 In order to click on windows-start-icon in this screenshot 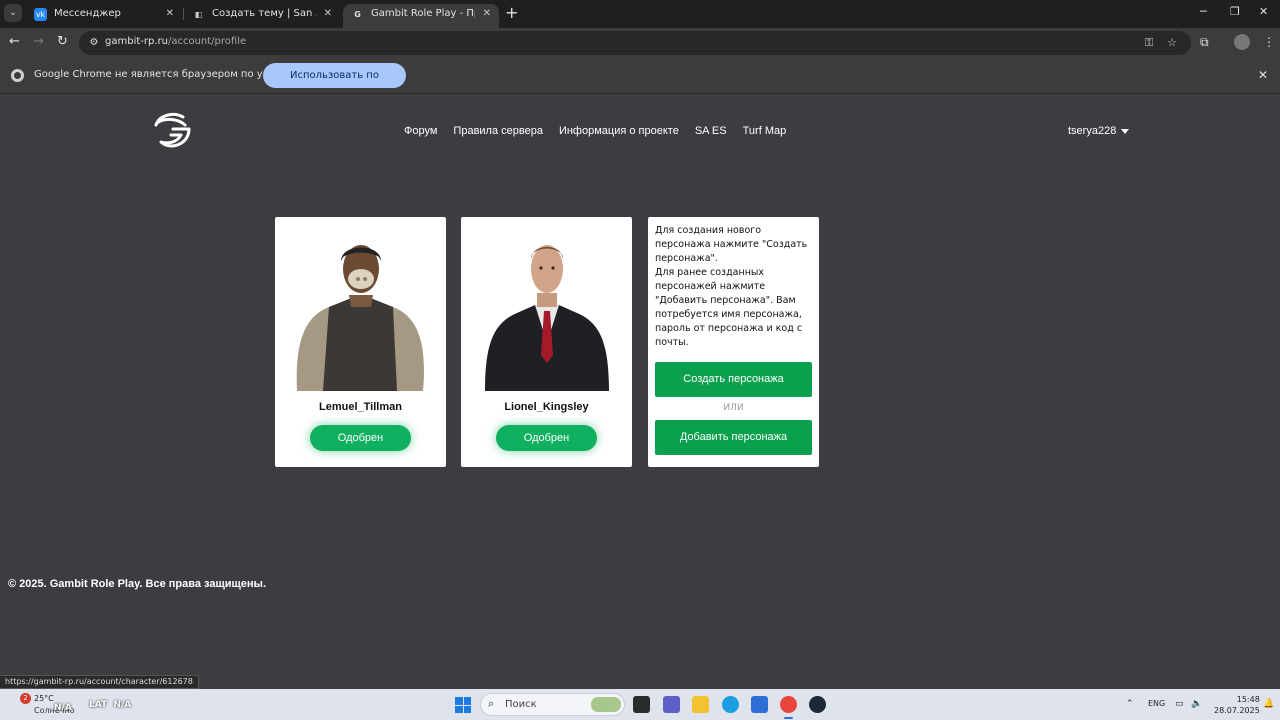, I will do `click(463, 705)`.